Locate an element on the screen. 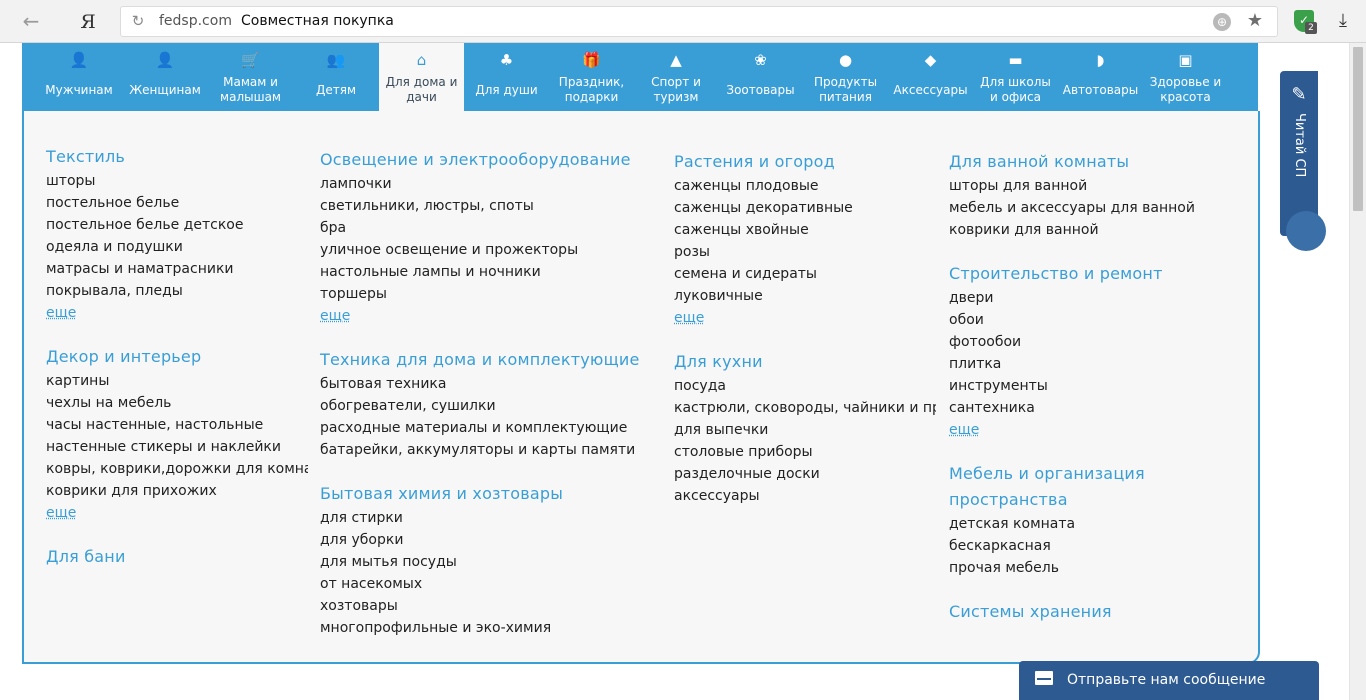 The height and width of the screenshot is (700, 1366). section-link: посуда is located at coordinates (805, 386).